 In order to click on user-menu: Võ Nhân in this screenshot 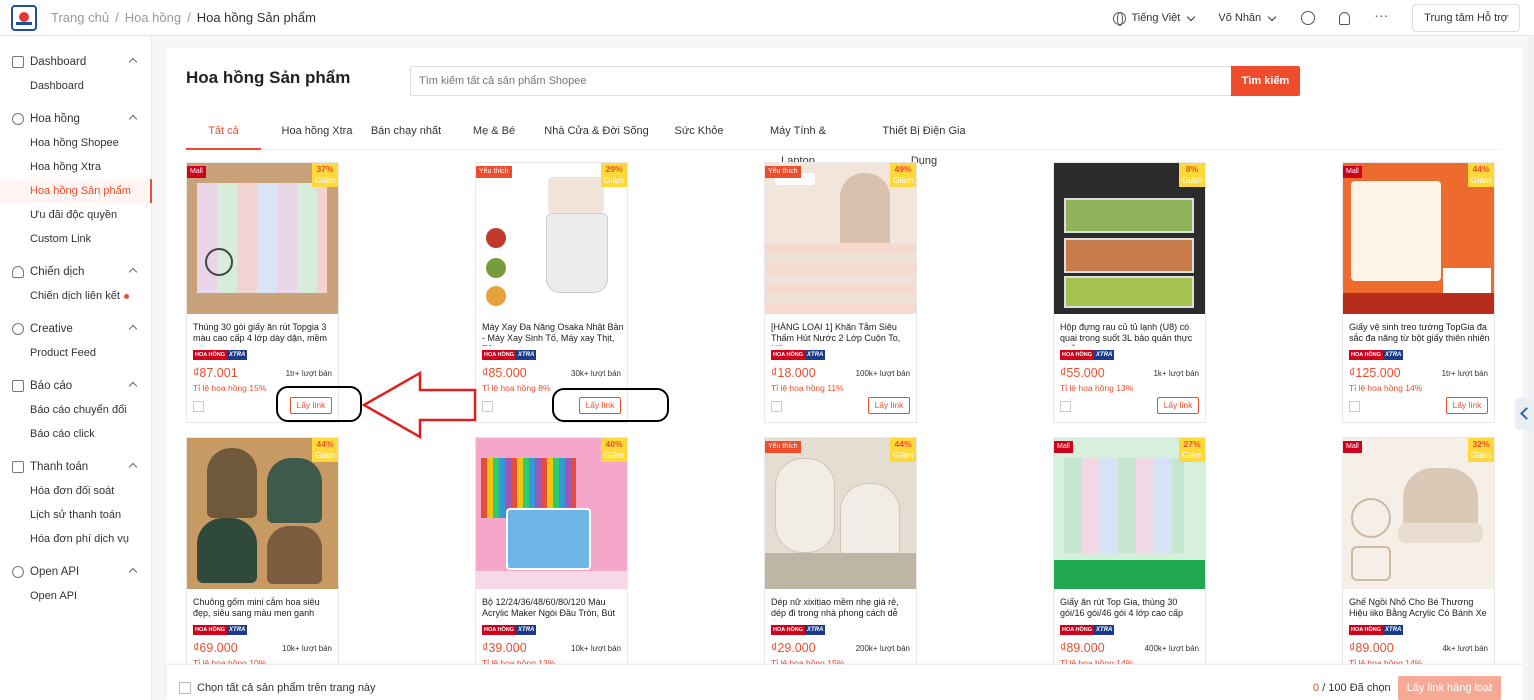, I will do `click(1247, 18)`.